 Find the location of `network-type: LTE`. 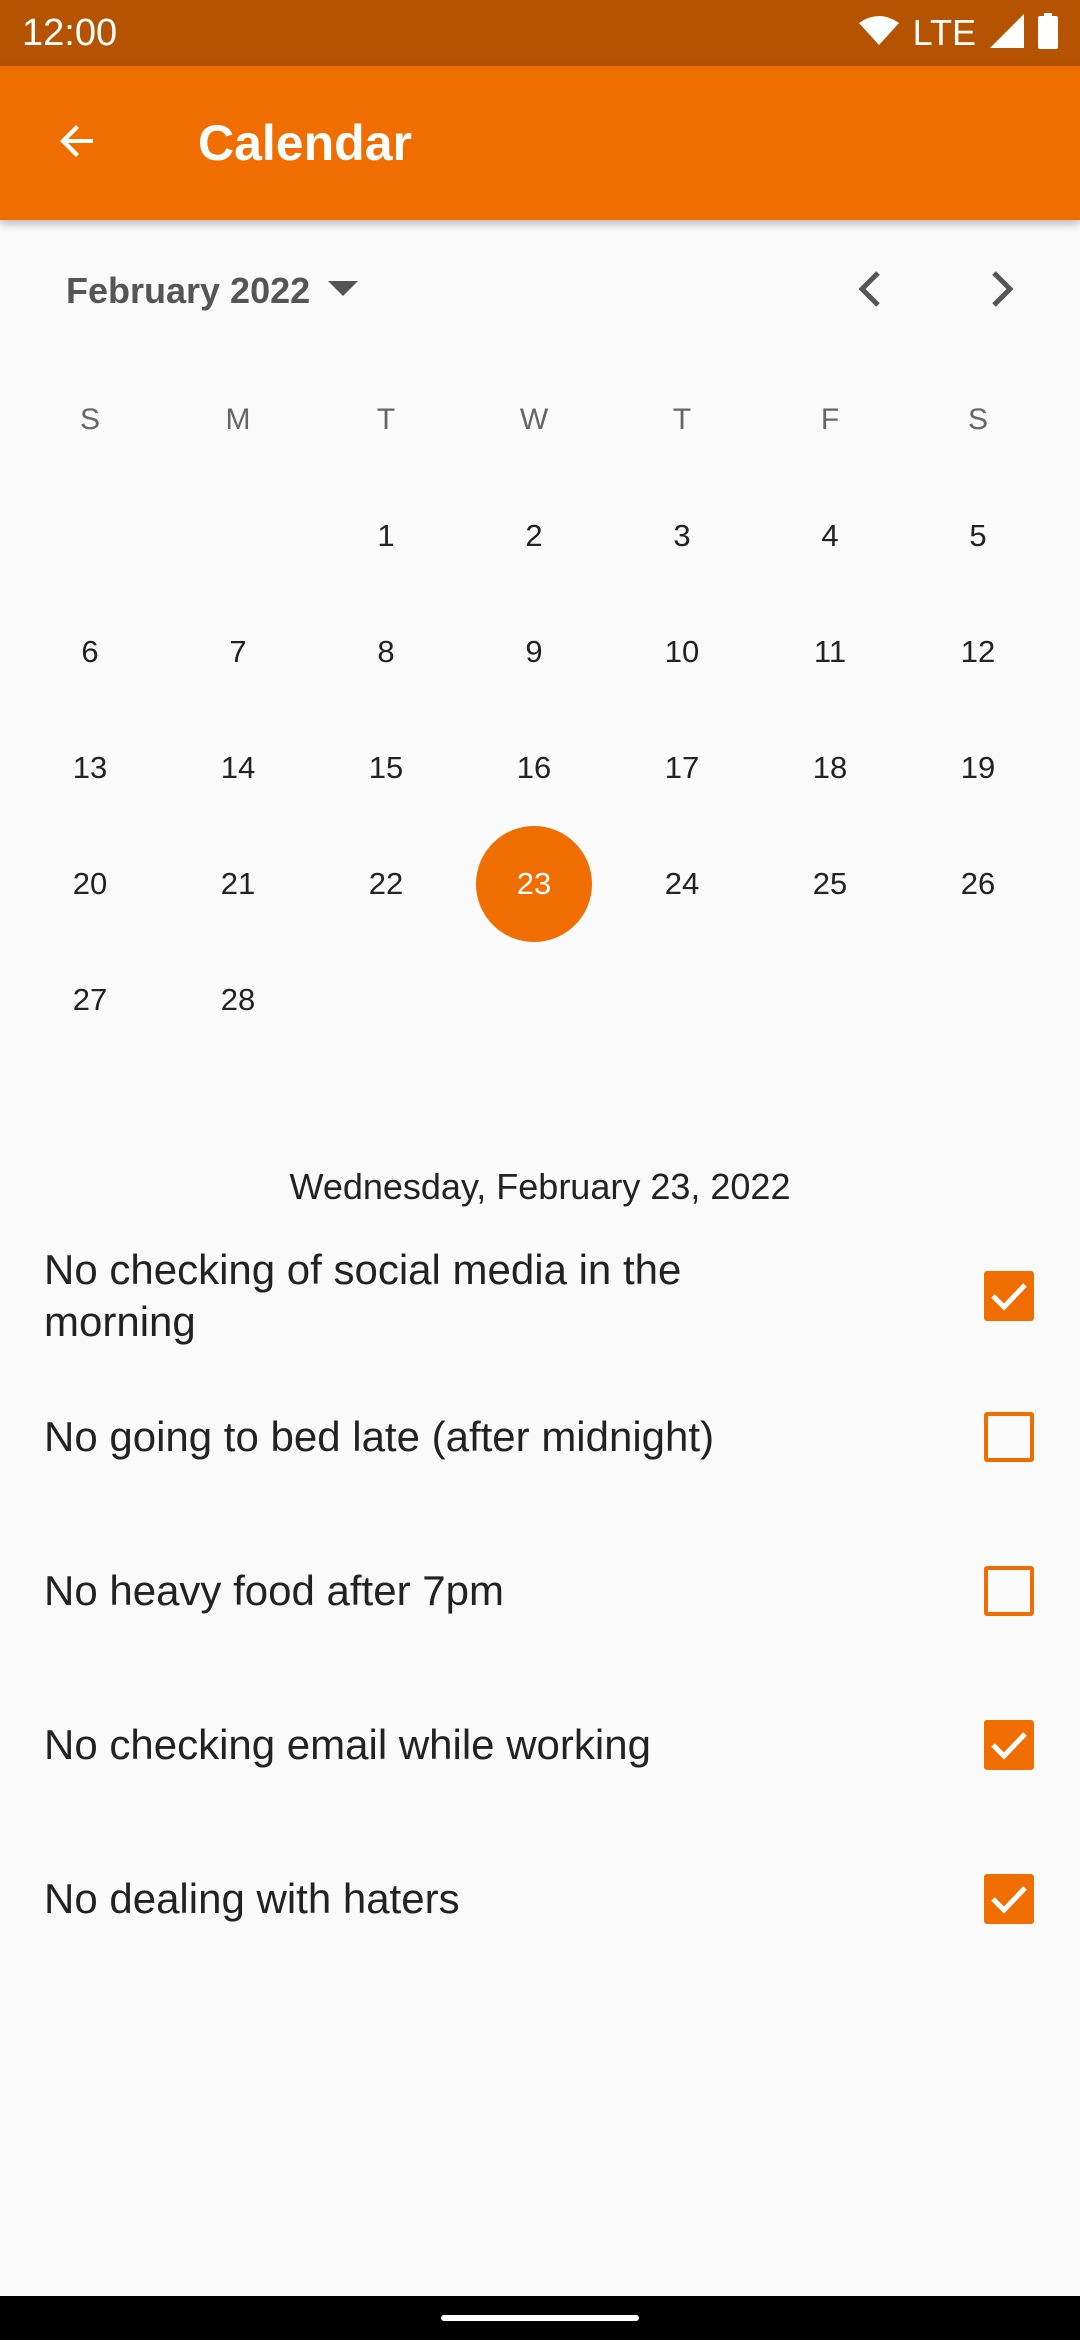

network-type: LTE is located at coordinates (944, 32).